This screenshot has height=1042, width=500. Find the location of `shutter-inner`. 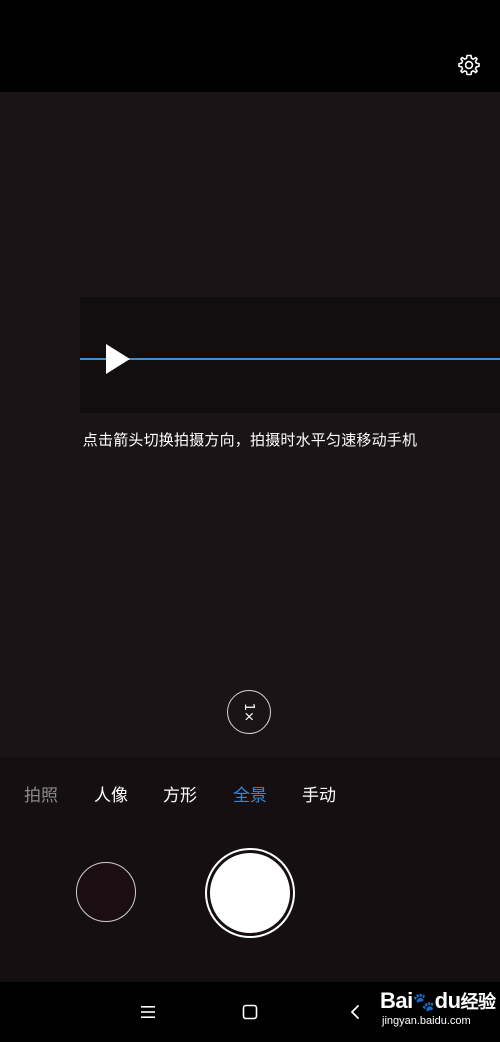

shutter-inner is located at coordinates (250, 893).